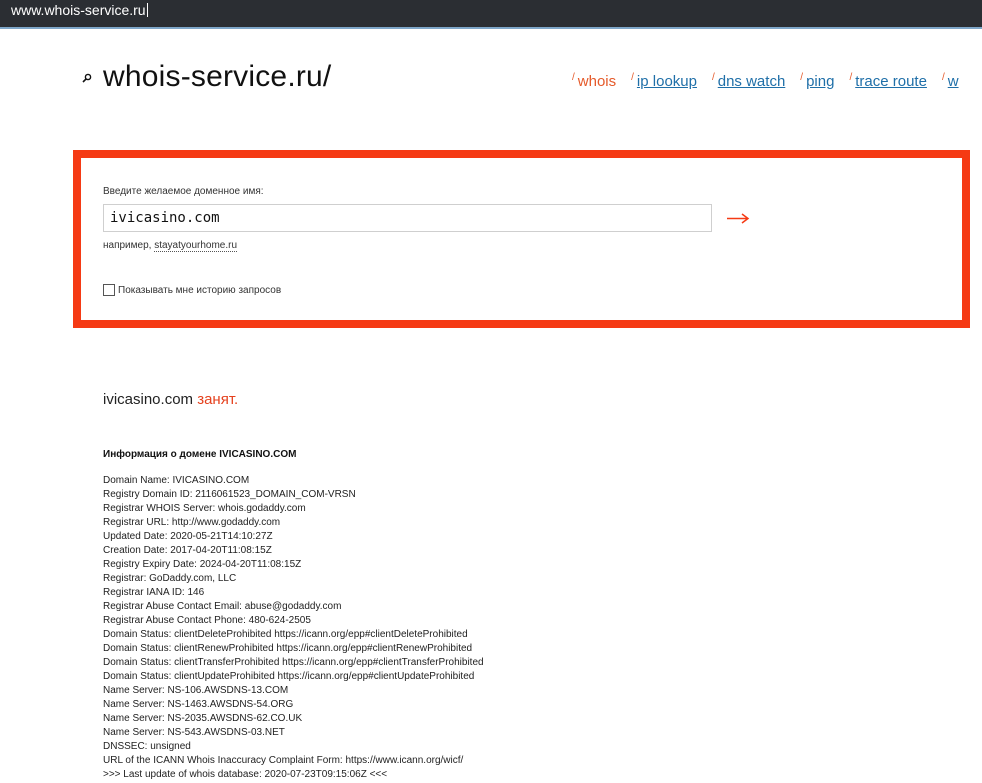 Image resolution: width=982 pixels, height=783 pixels. Describe the element at coordinates (176, 480) in the screenshot. I see `whois-line: Domain Name: IVICASINO.COM` at that location.